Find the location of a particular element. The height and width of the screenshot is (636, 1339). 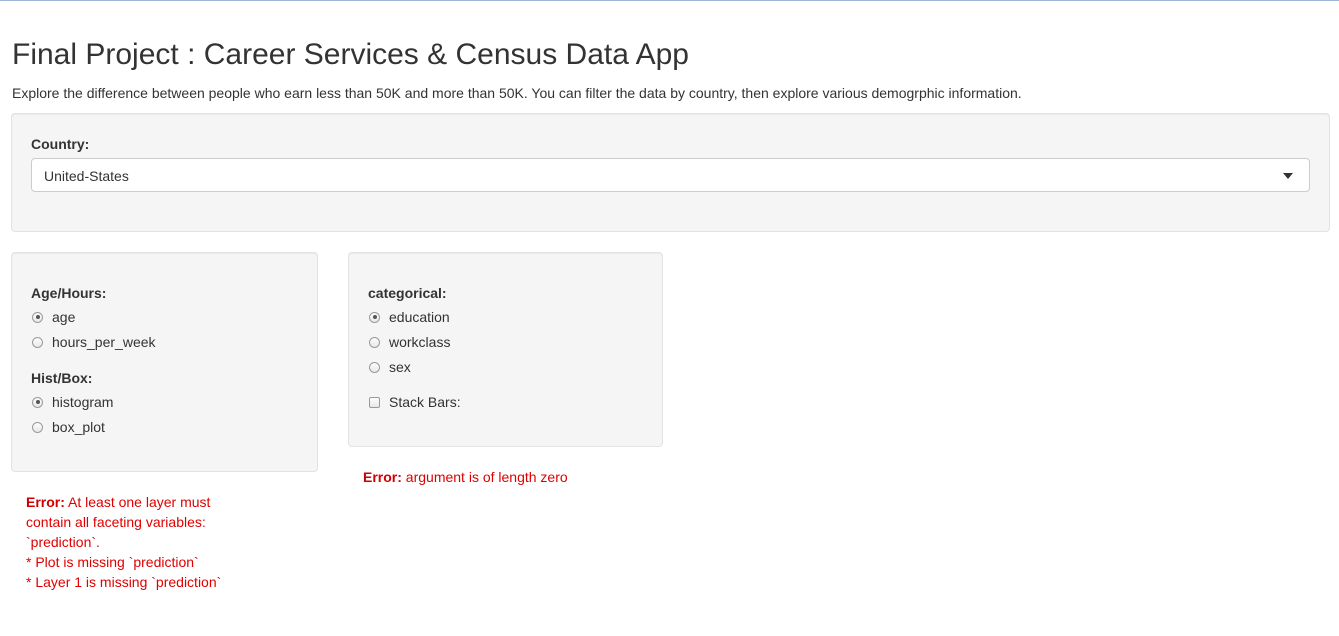

error-line: * Layer 1 is missing `prediction` is located at coordinates (124, 582).